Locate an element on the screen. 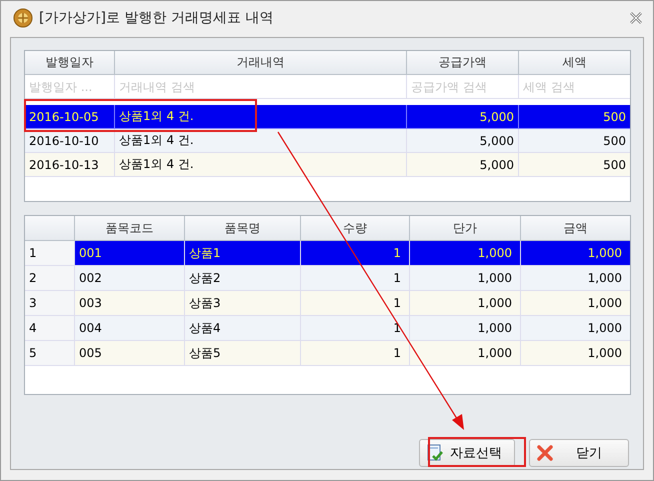  column-header: 발행일자 is located at coordinates (70, 63).